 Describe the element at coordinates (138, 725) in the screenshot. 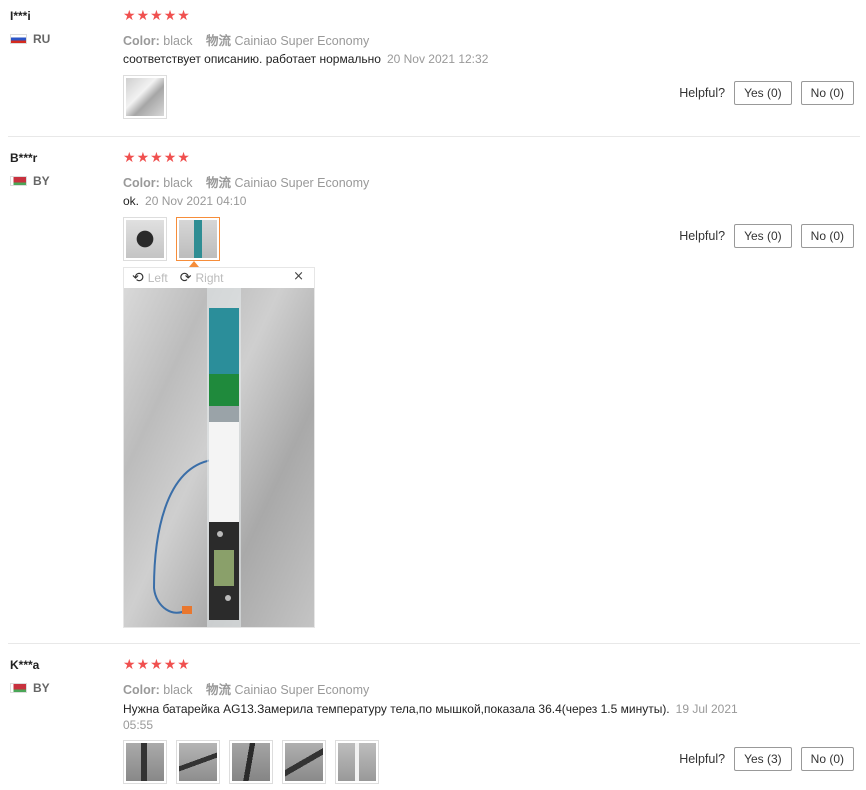

I see `review-time: 05:55` at that location.